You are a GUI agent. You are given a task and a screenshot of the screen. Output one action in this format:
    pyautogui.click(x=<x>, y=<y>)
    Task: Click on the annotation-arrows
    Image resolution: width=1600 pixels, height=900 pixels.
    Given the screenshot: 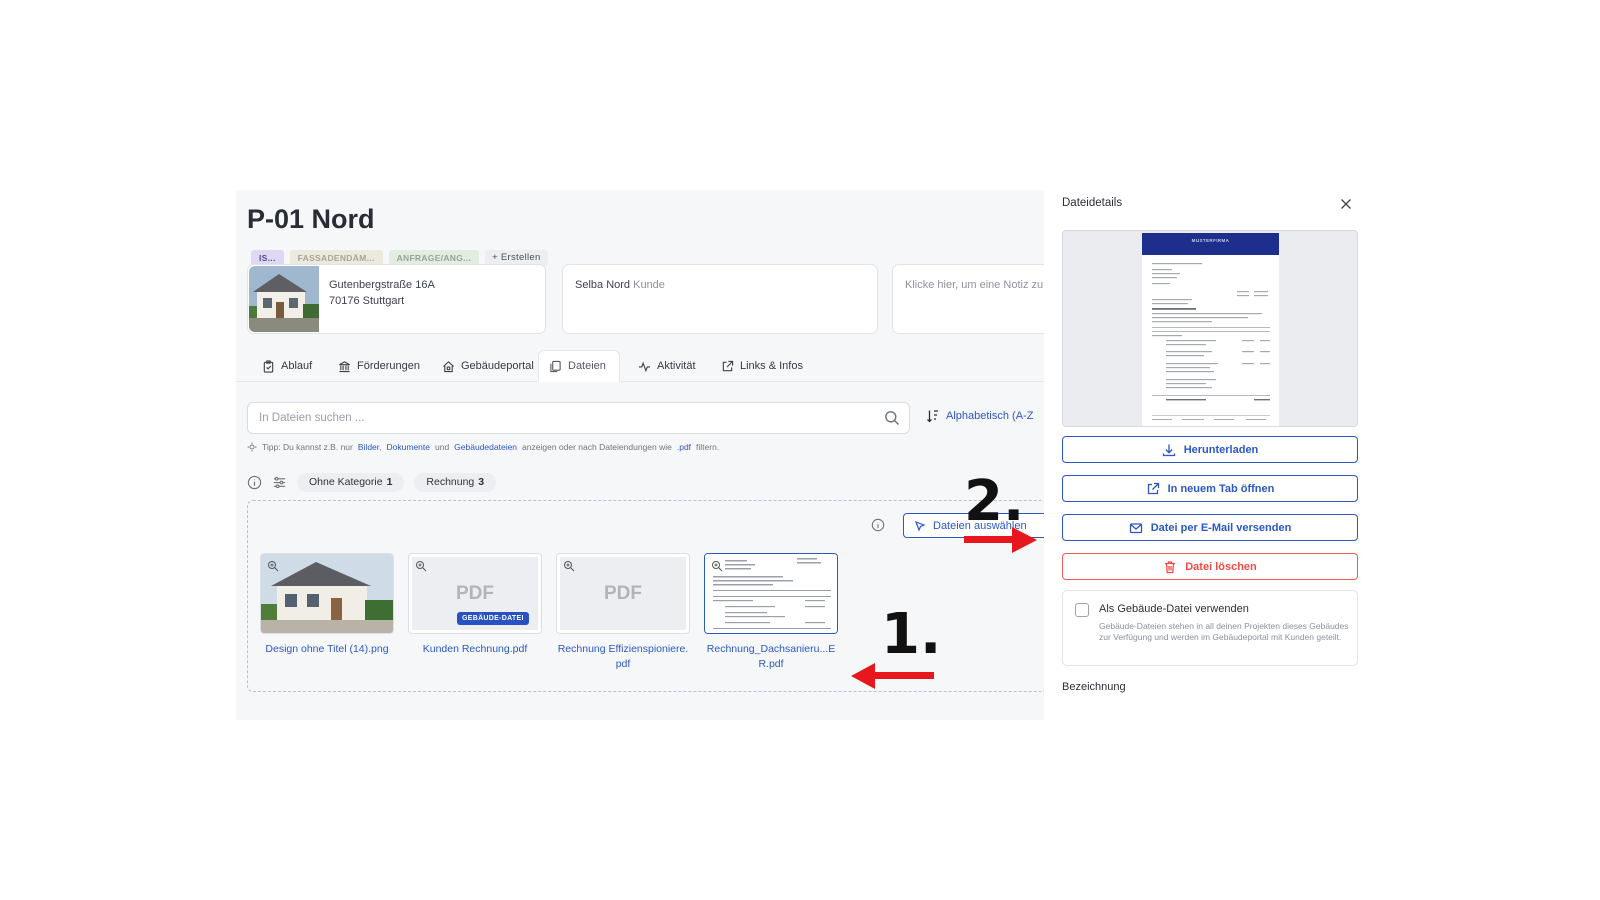 What is the action you would take?
    pyautogui.click(x=944, y=608)
    